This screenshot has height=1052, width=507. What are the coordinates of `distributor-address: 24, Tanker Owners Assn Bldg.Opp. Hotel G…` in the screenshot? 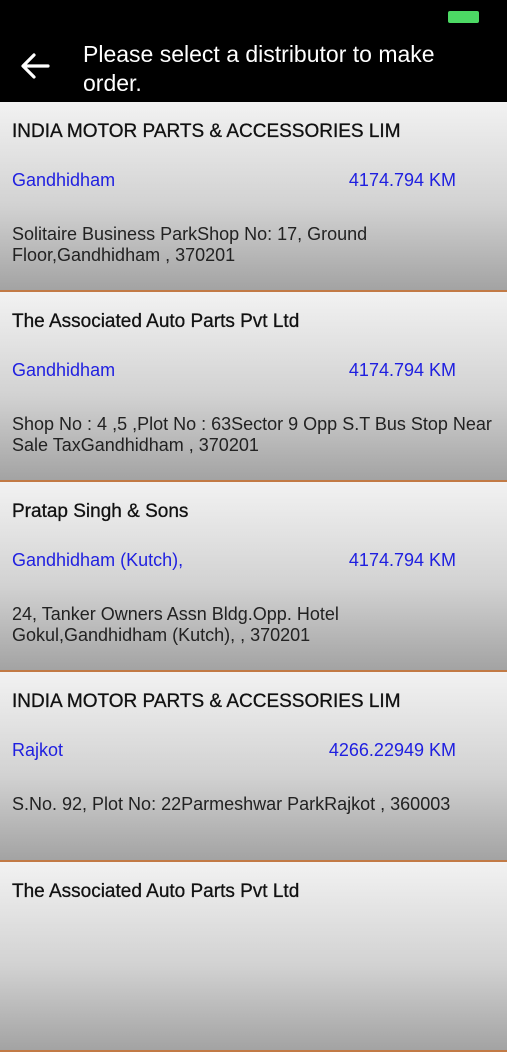 It's located at (175, 624).